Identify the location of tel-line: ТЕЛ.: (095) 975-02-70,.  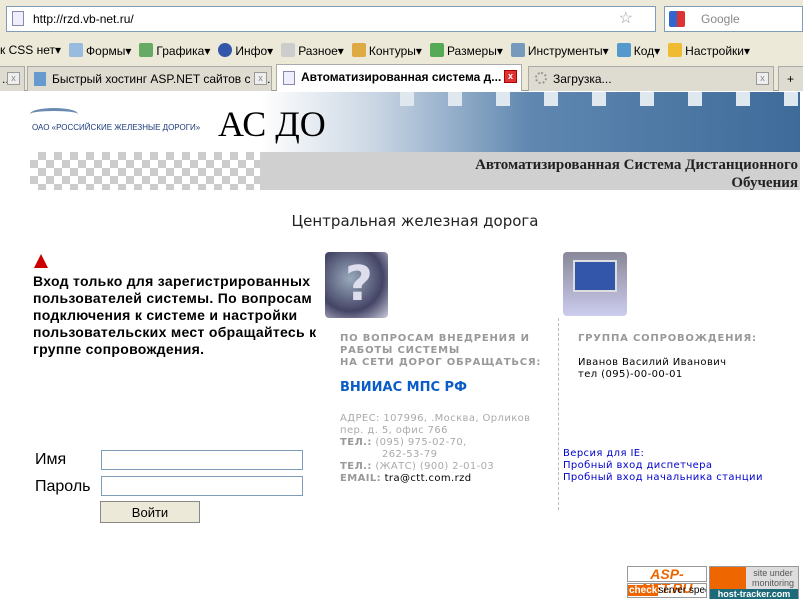
(435, 443).